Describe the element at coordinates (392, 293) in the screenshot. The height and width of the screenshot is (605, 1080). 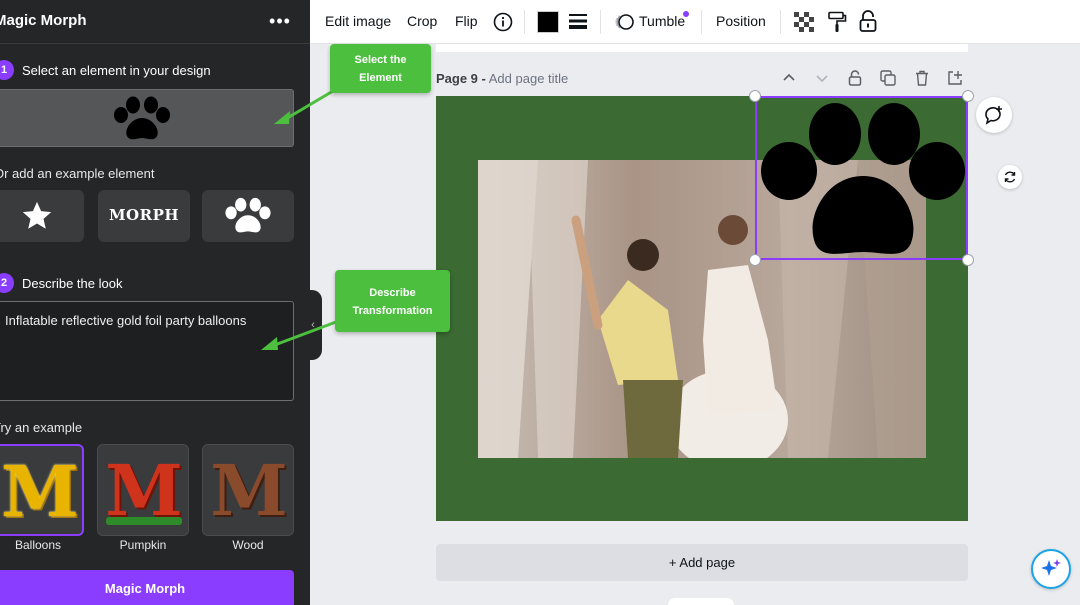
I see `describe-callout-line1: Describe` at that location.